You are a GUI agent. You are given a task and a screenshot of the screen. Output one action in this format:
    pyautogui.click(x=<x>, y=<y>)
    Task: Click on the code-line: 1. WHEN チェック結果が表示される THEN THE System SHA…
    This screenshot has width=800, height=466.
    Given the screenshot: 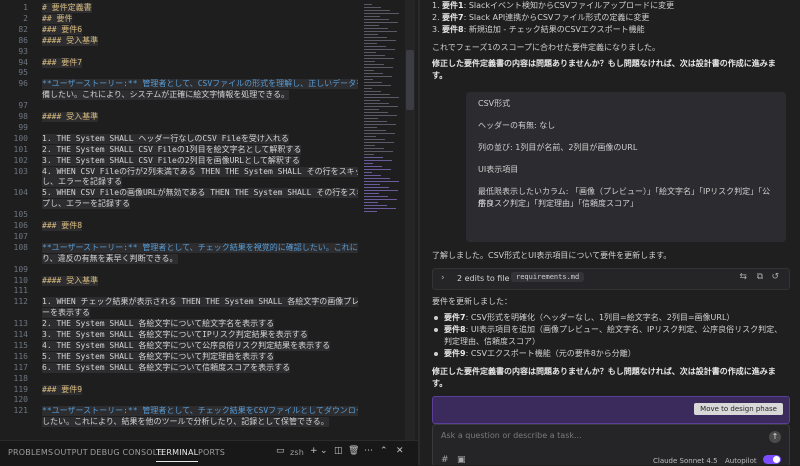 What is the action you would take?
    pyautogui.click(x=200, y=302)
    